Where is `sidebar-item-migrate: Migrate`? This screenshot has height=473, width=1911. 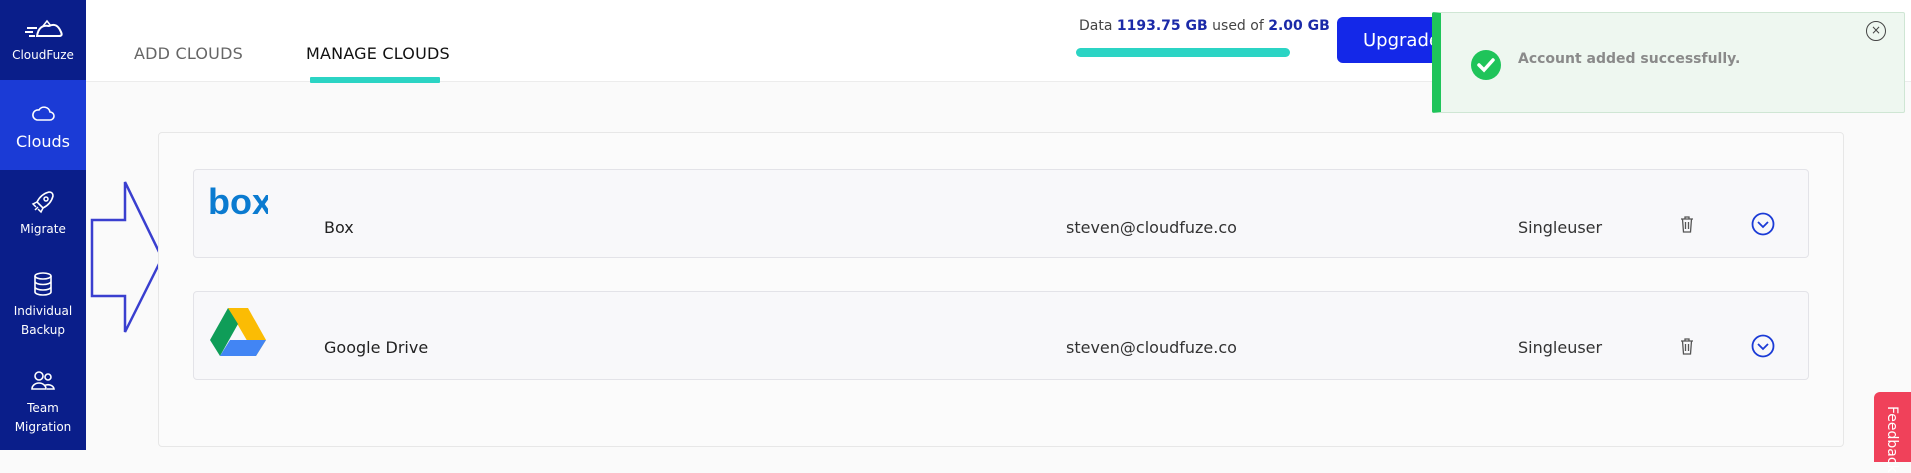 sidebar-item-migrate: Migrate is located at coordinates (43, 213).